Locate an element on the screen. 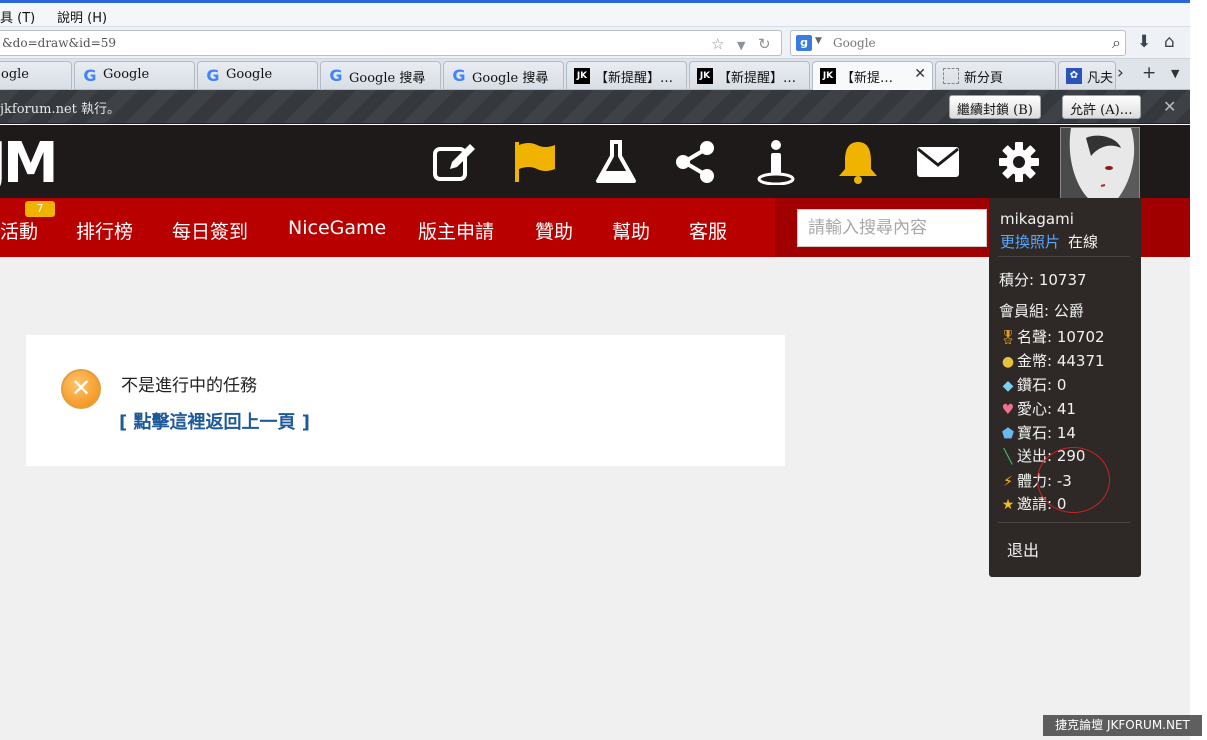 The image size is (1207, 740). share-icon is located at coordinates (696, 162).